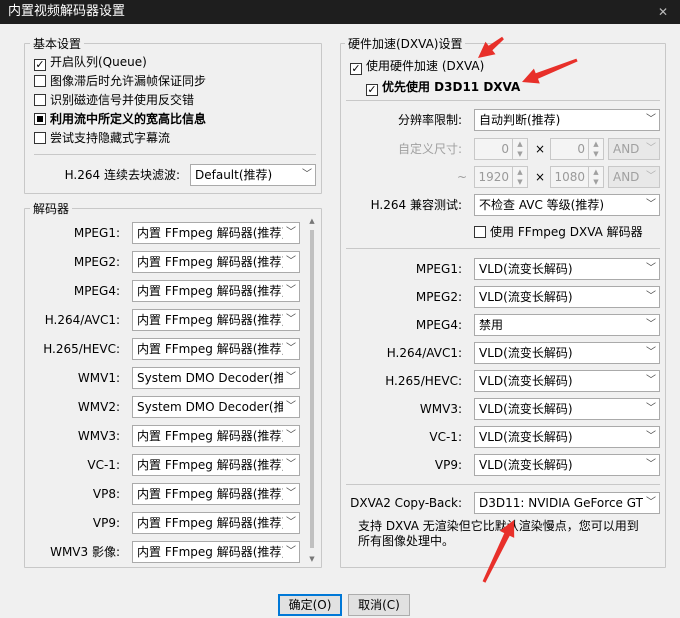 Image resolution: width=680 pixels, height=618 pixels. I want to click on decoder-label-wmv2: WMV2:, so click(98, 407).